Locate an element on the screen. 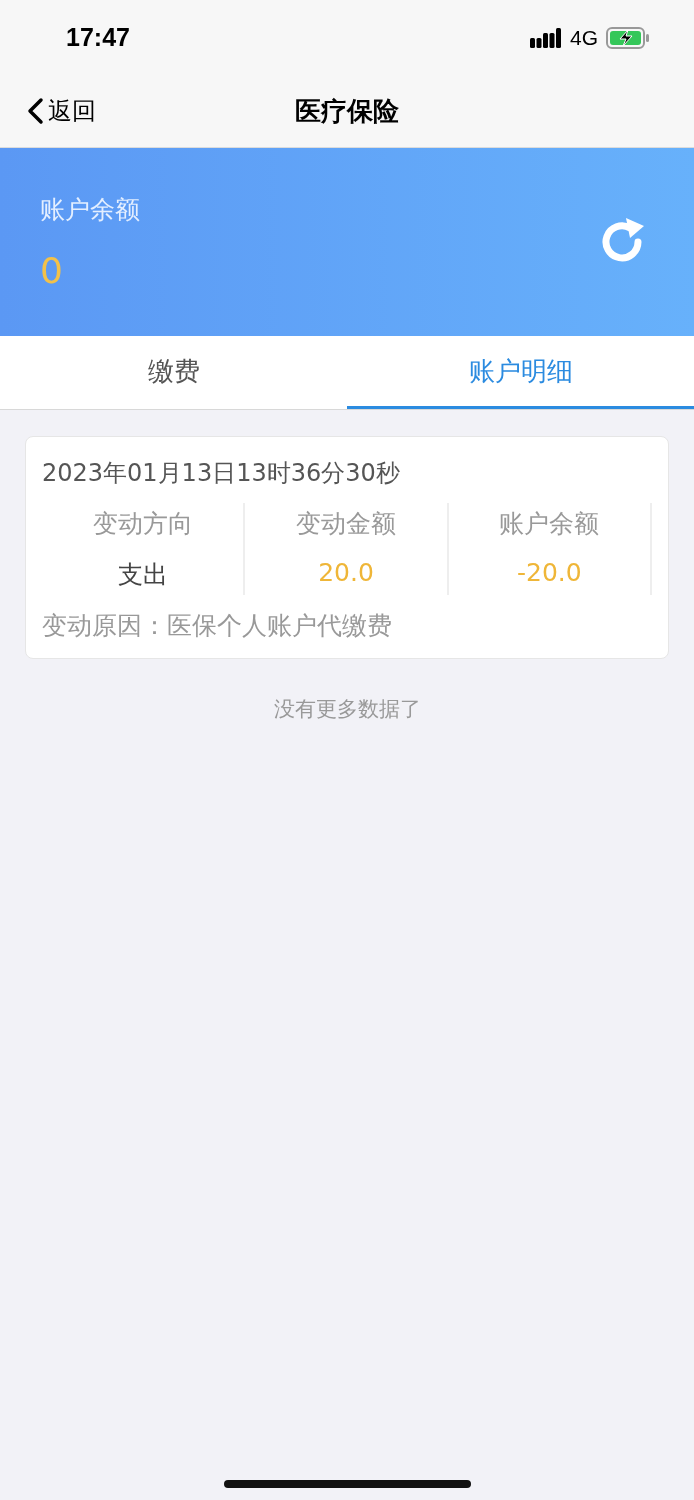 This screenshot has width=694, height=1500. column-value: 20.0 is located at coordinates (346, 572).